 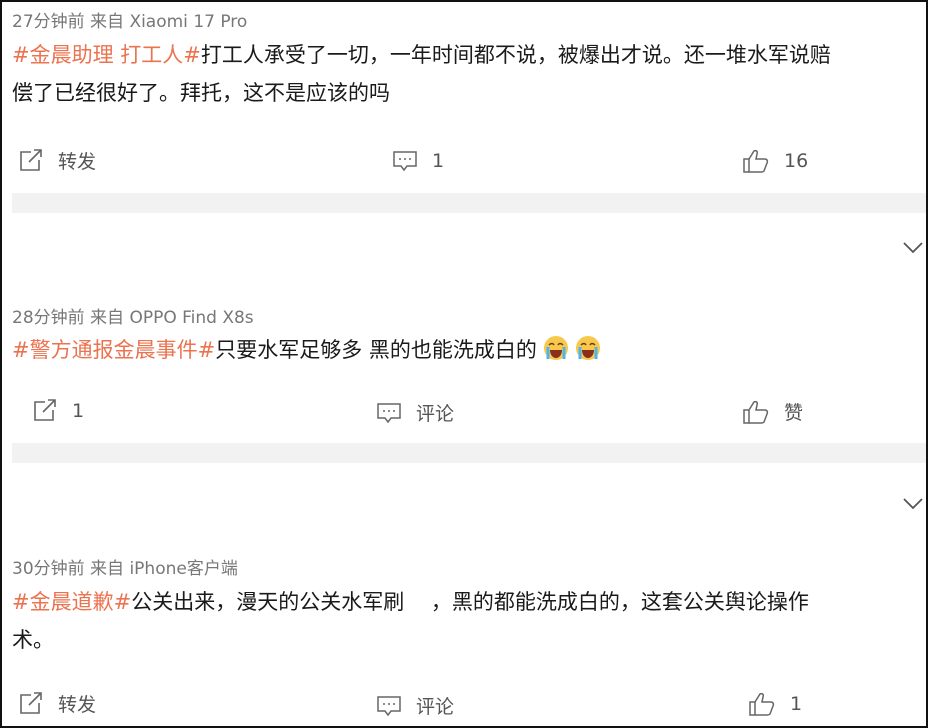 I want to click on like-button: 赞, so click(x=772, y=411).